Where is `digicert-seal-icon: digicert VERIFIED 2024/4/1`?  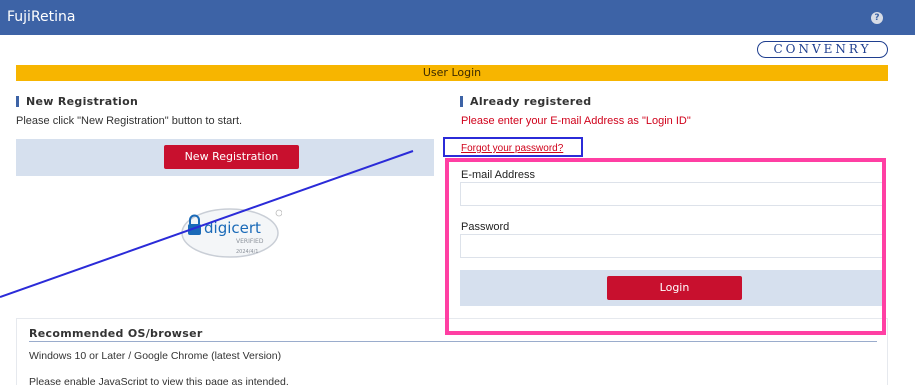
digicert-seal-icon: digicert VERIFIED 2024/4/1 is located at coordinates (231, 233).